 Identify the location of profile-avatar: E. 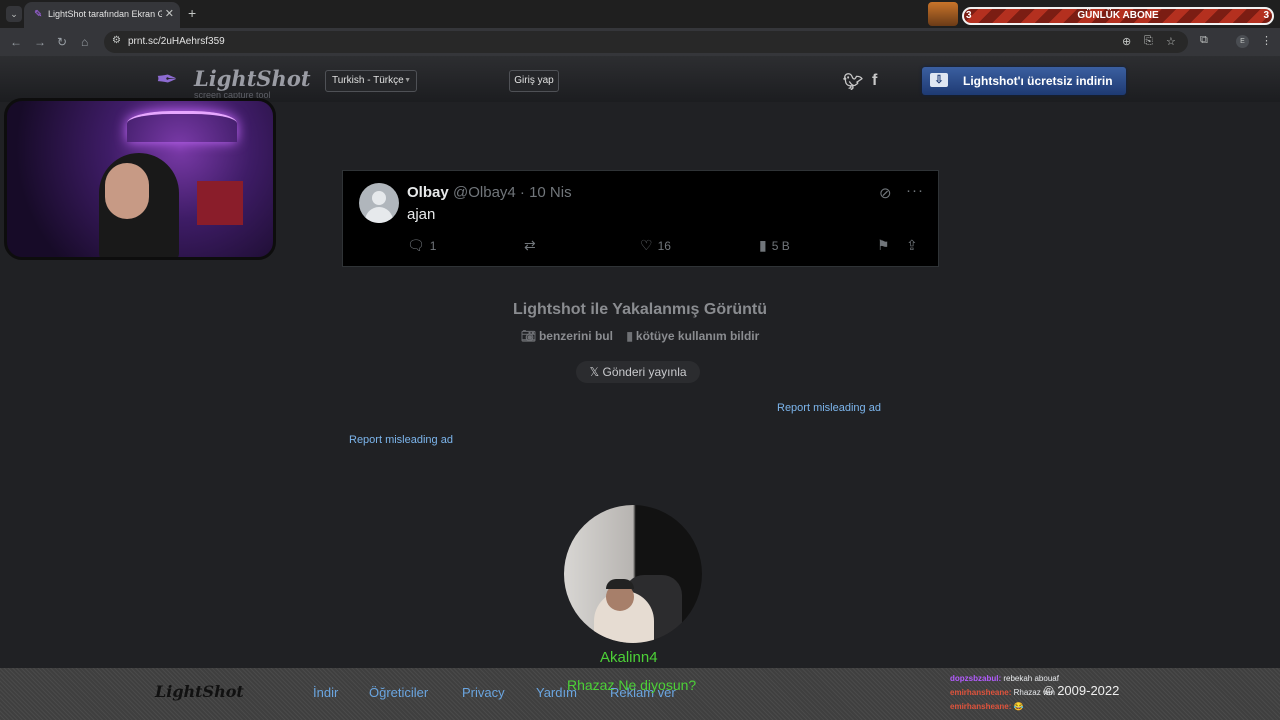
(1242, 41).